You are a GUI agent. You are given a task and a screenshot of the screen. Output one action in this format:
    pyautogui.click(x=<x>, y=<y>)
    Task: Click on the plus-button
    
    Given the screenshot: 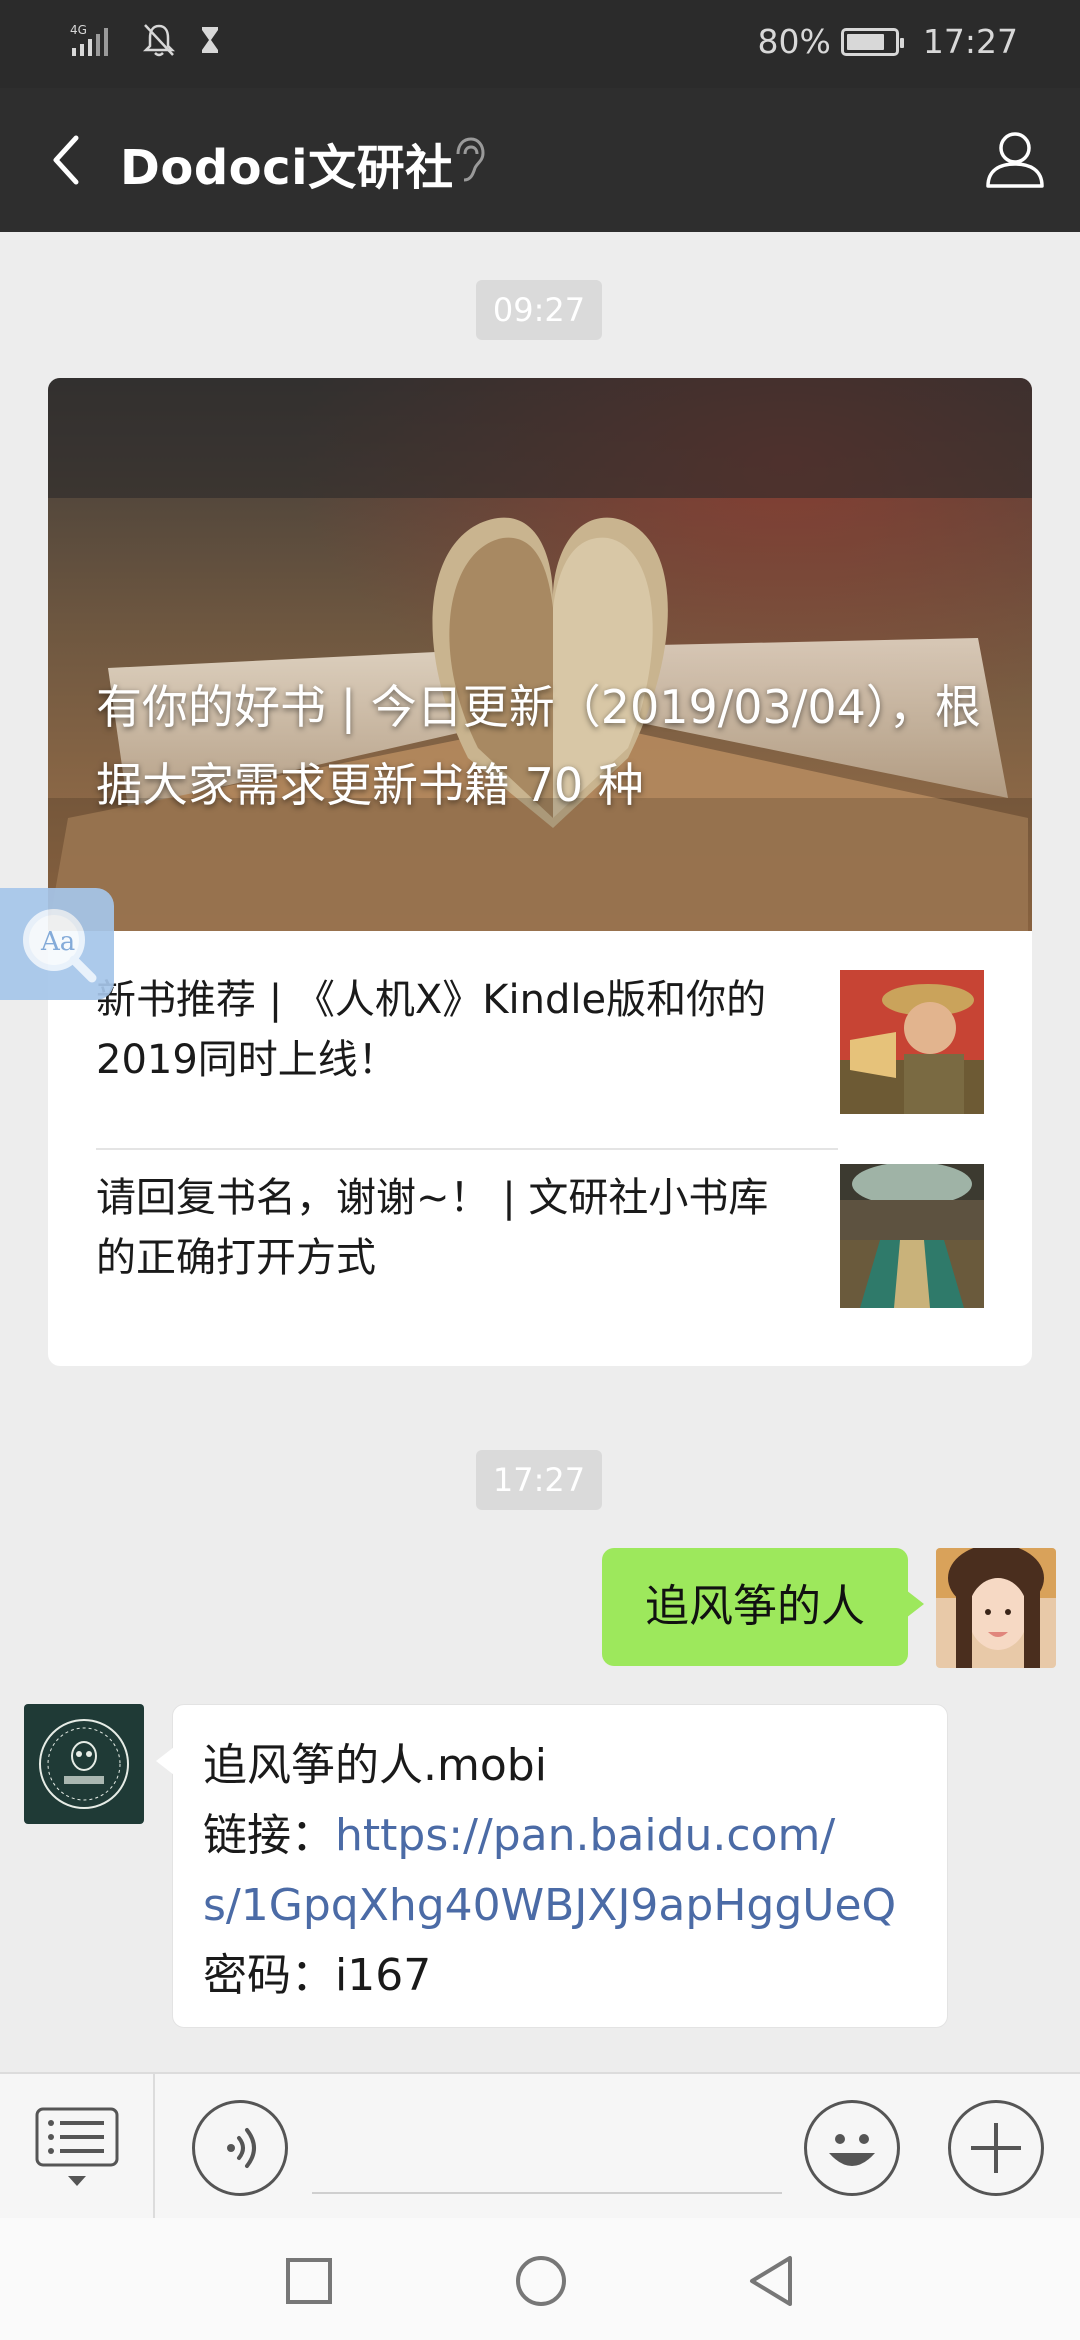 What is the action you would take?
    pyautogui.click(x=996, y=2148)
    